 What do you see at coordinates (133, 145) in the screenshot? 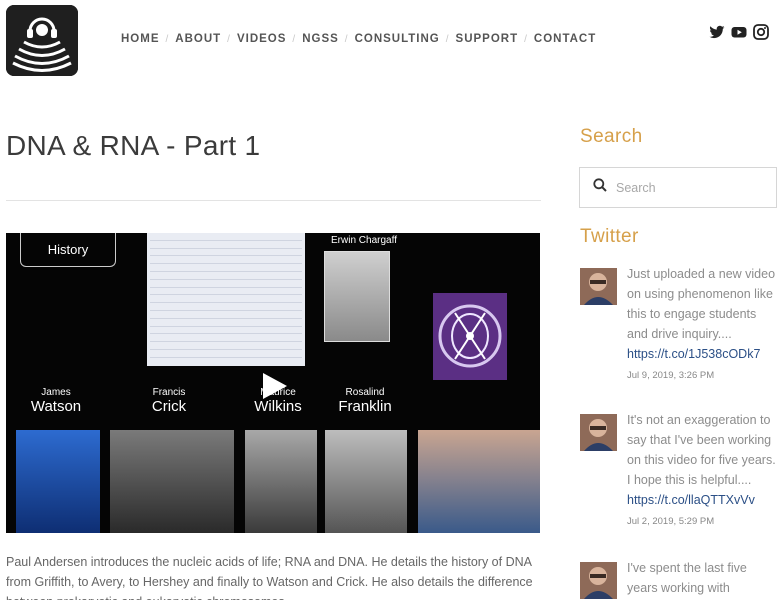
I see `page-title: DNA & RNA - Part 1` at bounding box center [133, 145].